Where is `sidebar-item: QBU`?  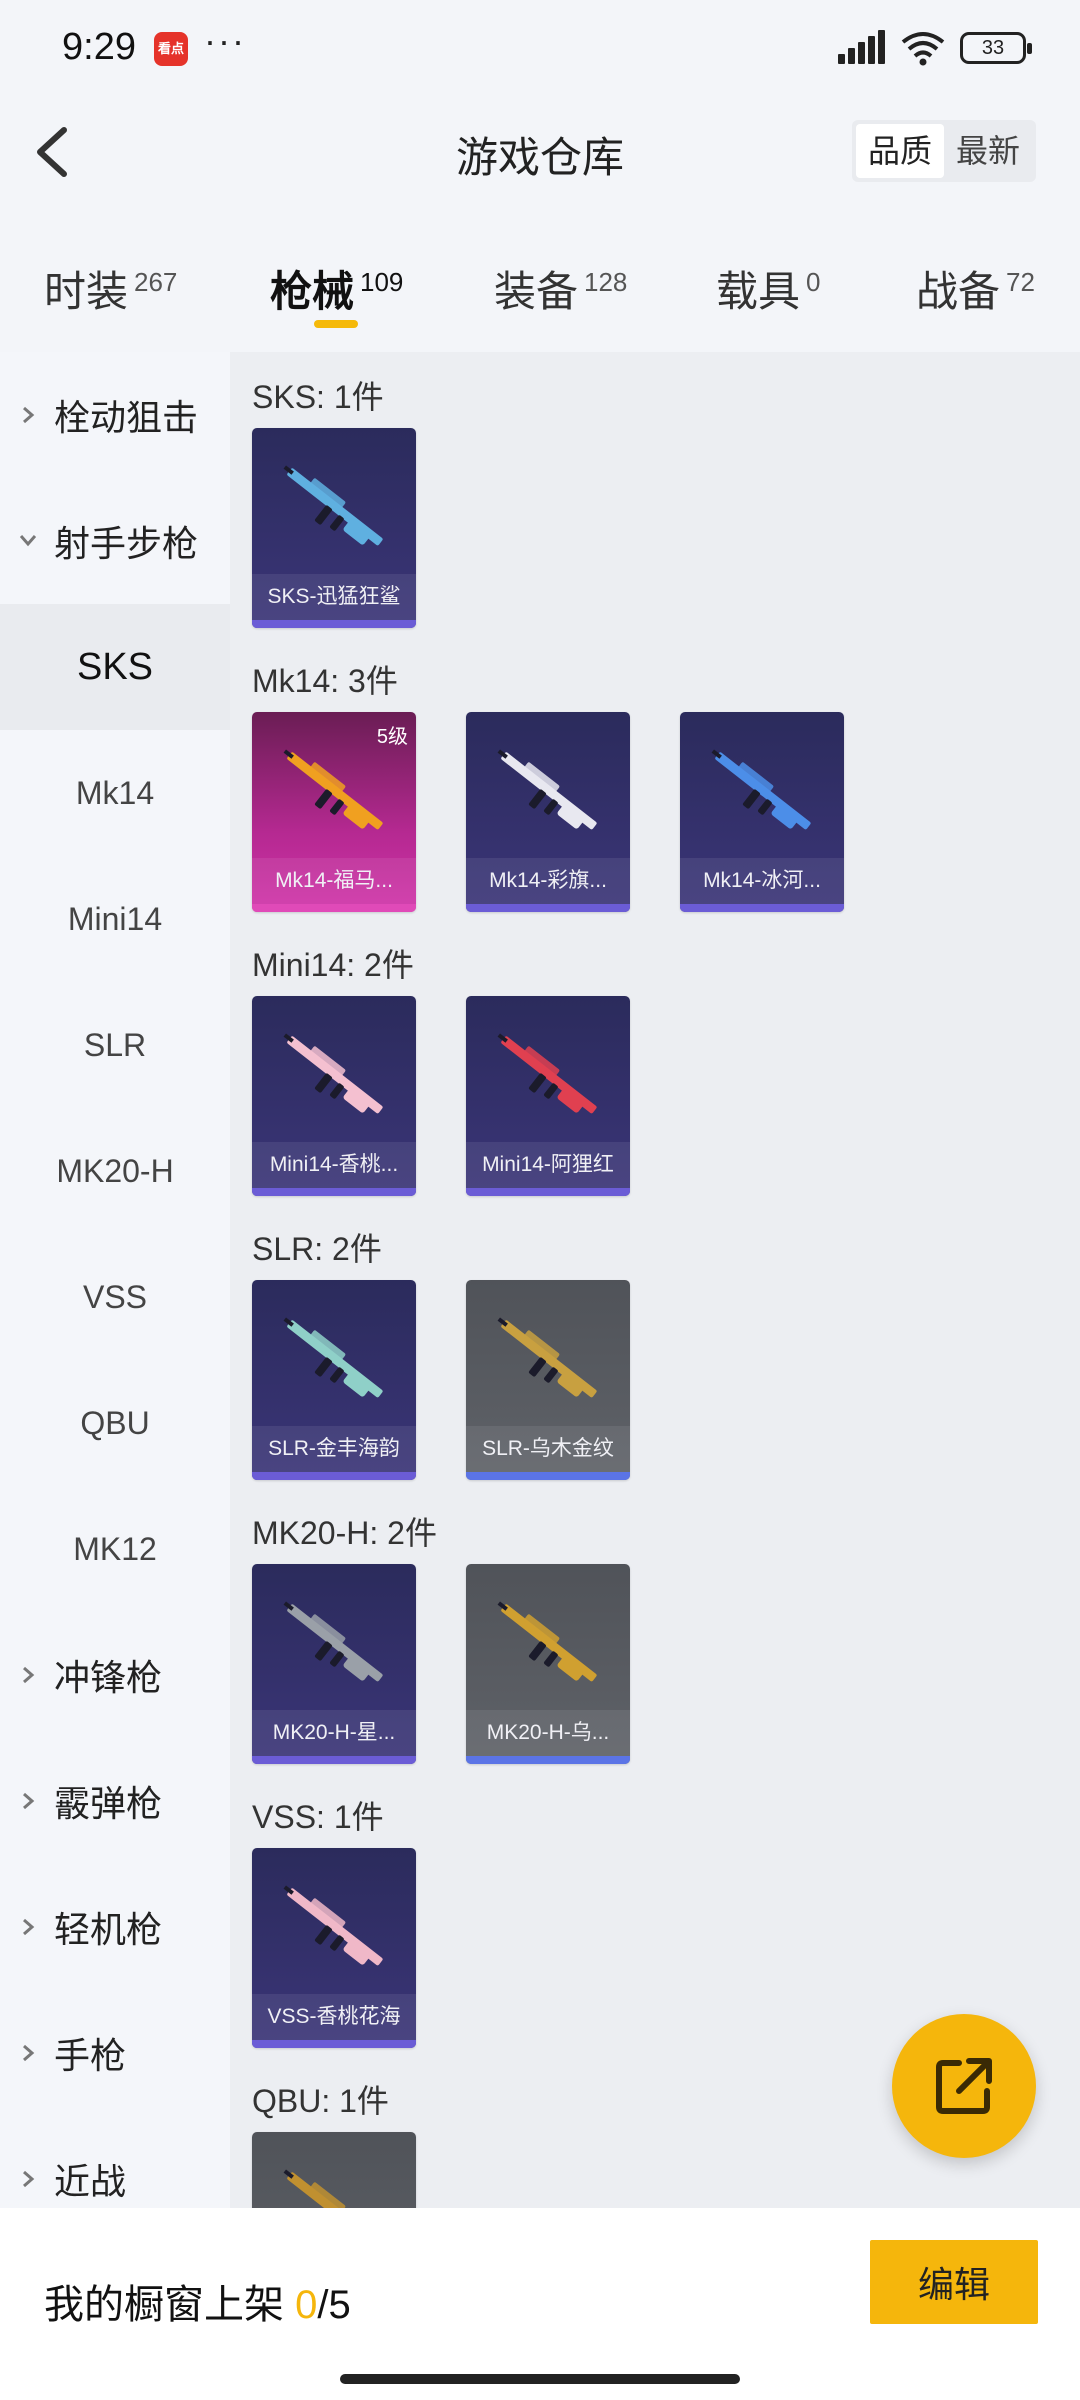 sidebar-item: QBU is located at coordinates (115, 1423).